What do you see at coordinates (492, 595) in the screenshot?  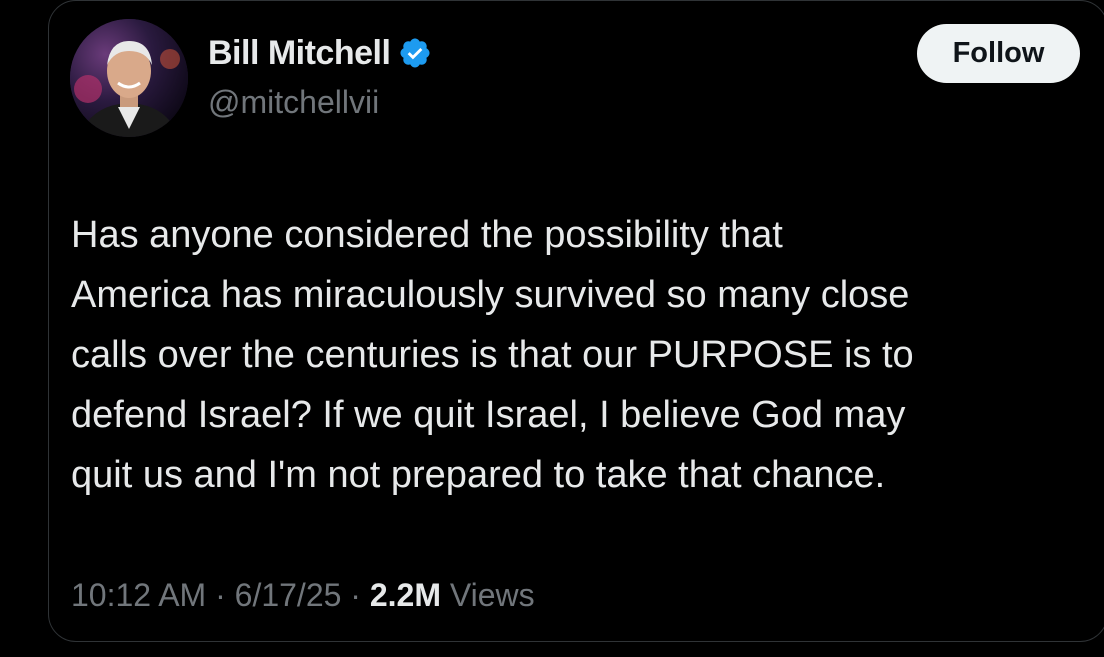 I see `views-label: Views` at bounding box center [492, 595].